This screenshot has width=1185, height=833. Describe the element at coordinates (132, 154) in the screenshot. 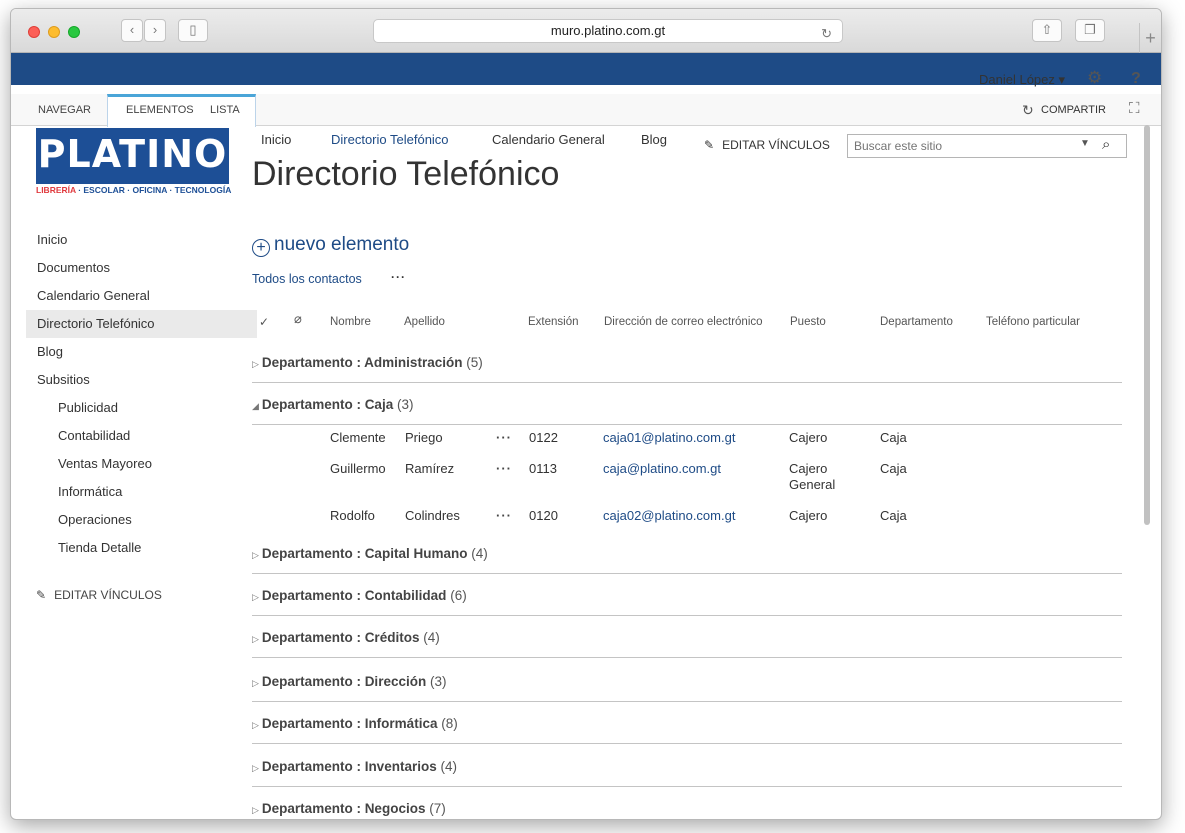

I see `logo-text: PLATINO` at that location.